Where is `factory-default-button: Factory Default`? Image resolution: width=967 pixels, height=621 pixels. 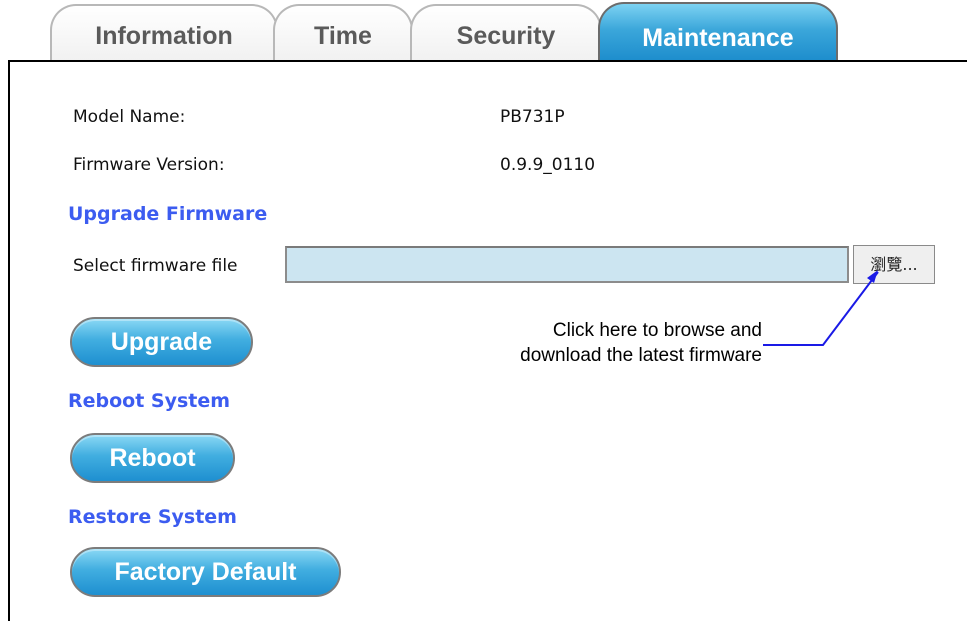
factory-default-button: Factory Default is located at coordinates (205, 572).